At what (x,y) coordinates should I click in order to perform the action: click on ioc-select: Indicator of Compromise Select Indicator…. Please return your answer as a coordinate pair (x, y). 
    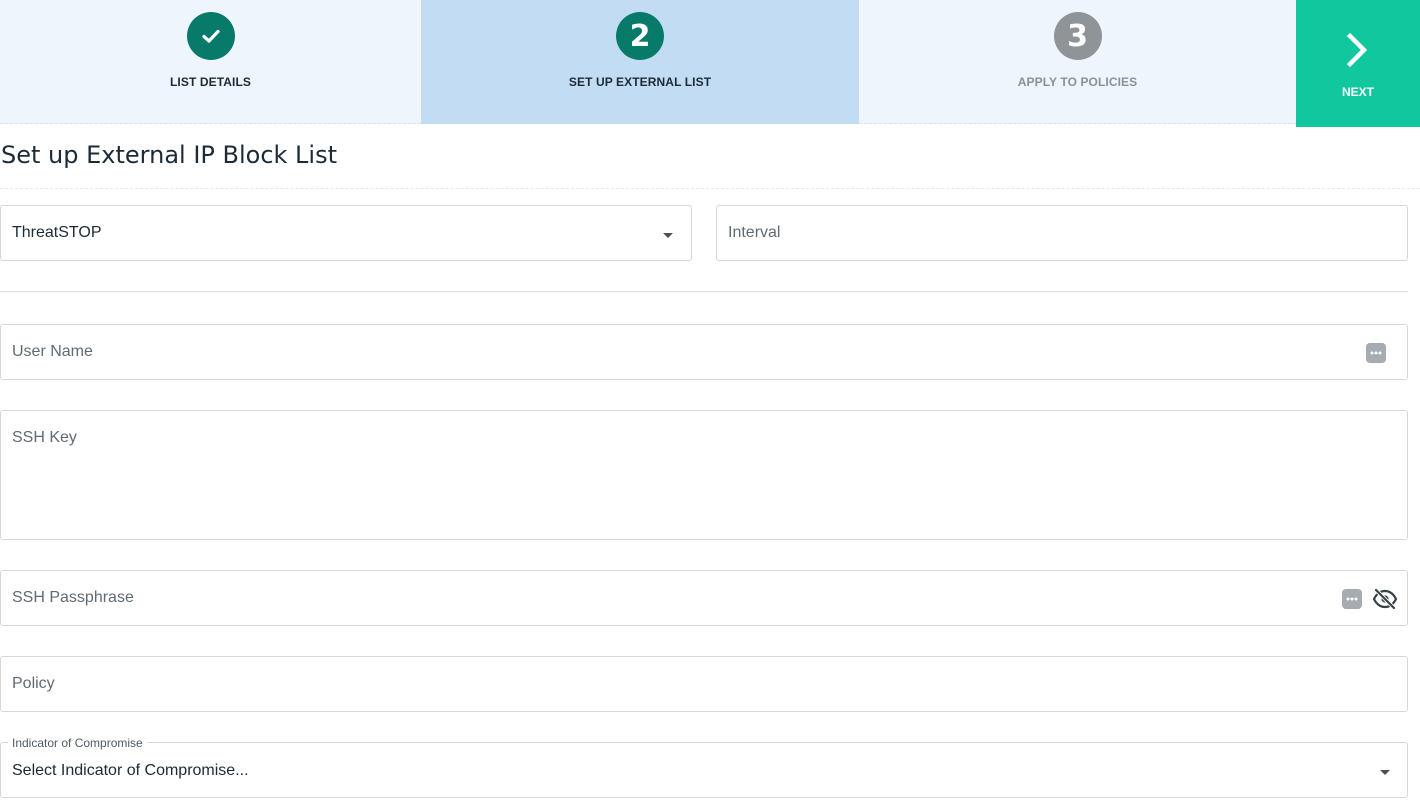
    Looking at the image, I should click on (704, 767).